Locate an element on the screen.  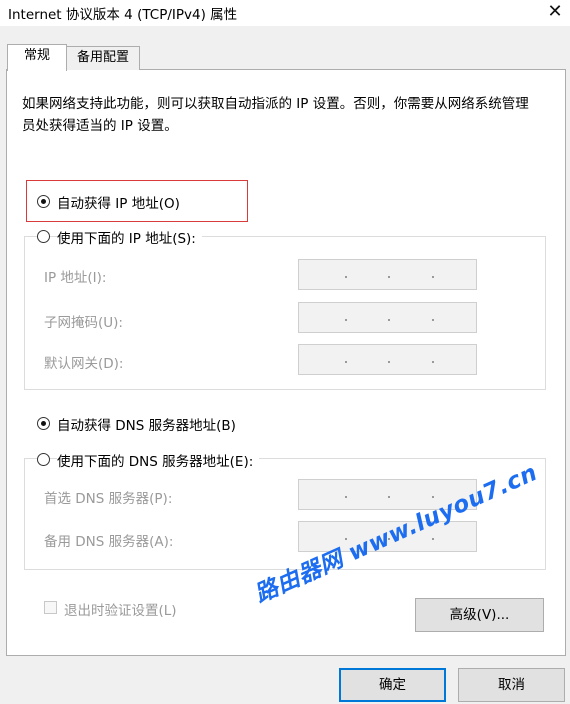
alternate-dns-label: 备用 DNS 服务器(A): is located at coordinates (109, 542).